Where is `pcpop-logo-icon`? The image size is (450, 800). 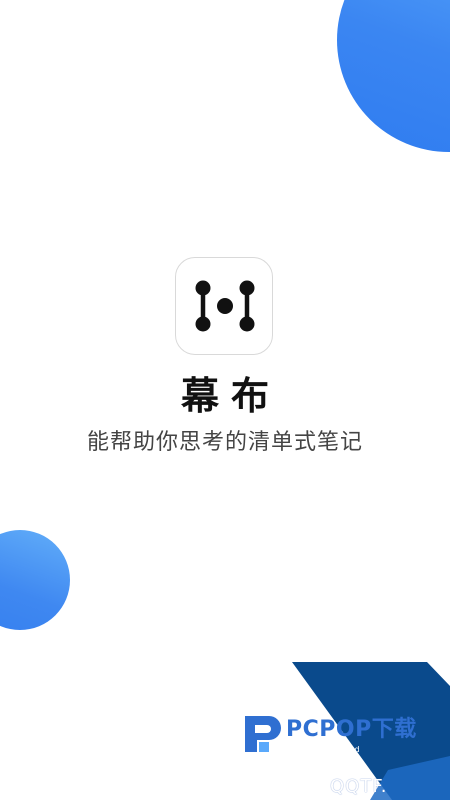
pcpop-logo-icon is located at coordinates (263, 734).